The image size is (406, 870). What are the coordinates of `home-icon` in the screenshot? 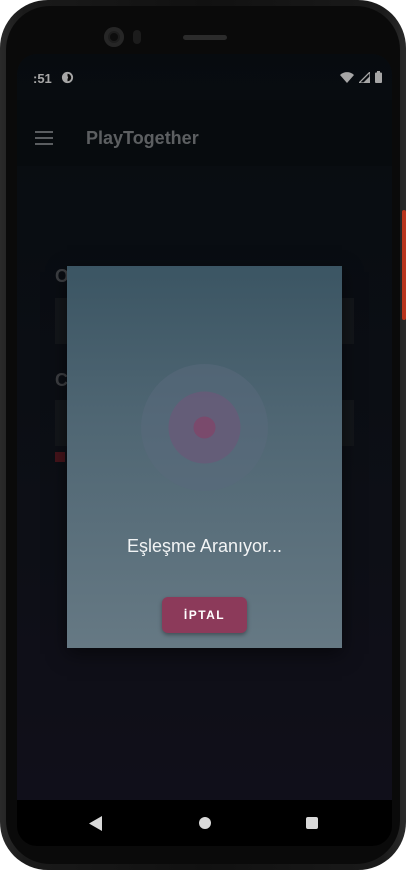 It's located at (205, 823).